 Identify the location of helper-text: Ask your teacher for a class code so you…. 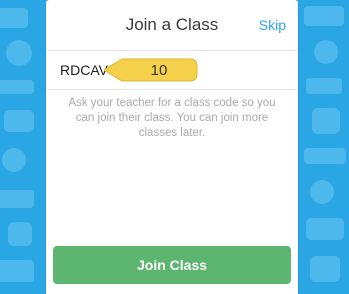
(172, 118).